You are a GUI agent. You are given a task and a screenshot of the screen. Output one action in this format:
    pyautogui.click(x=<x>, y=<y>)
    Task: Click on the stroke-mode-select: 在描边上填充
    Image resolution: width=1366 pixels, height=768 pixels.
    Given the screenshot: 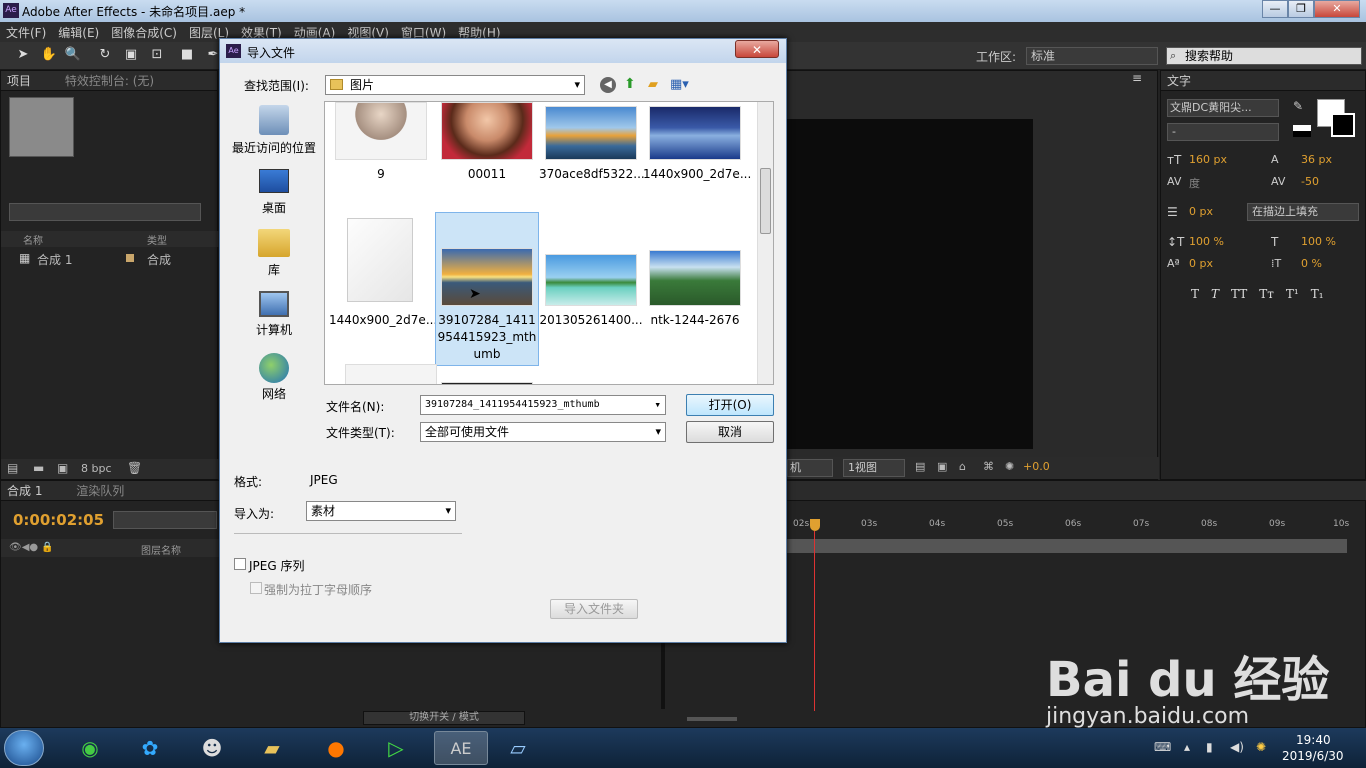 What is the action you would take?
    pyautogui.click(x=1303, y=212)
    